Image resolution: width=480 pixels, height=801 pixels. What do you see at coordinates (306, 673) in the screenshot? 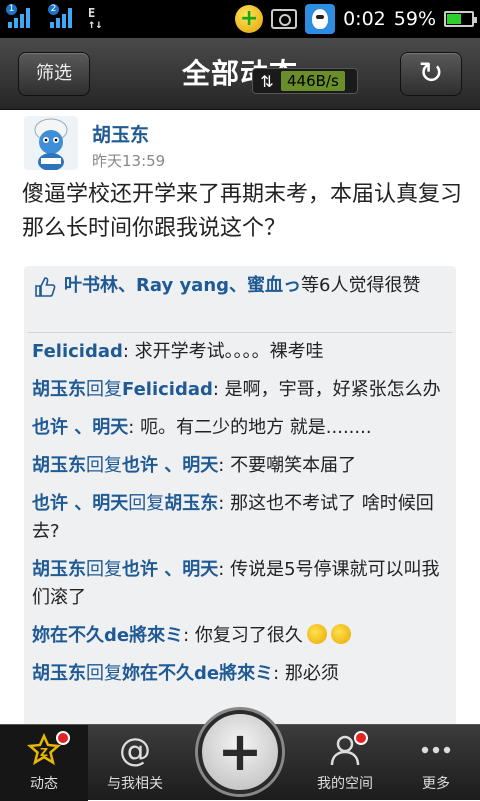
I see `comment-text: : 那必须` at bounding box center [306, 673].